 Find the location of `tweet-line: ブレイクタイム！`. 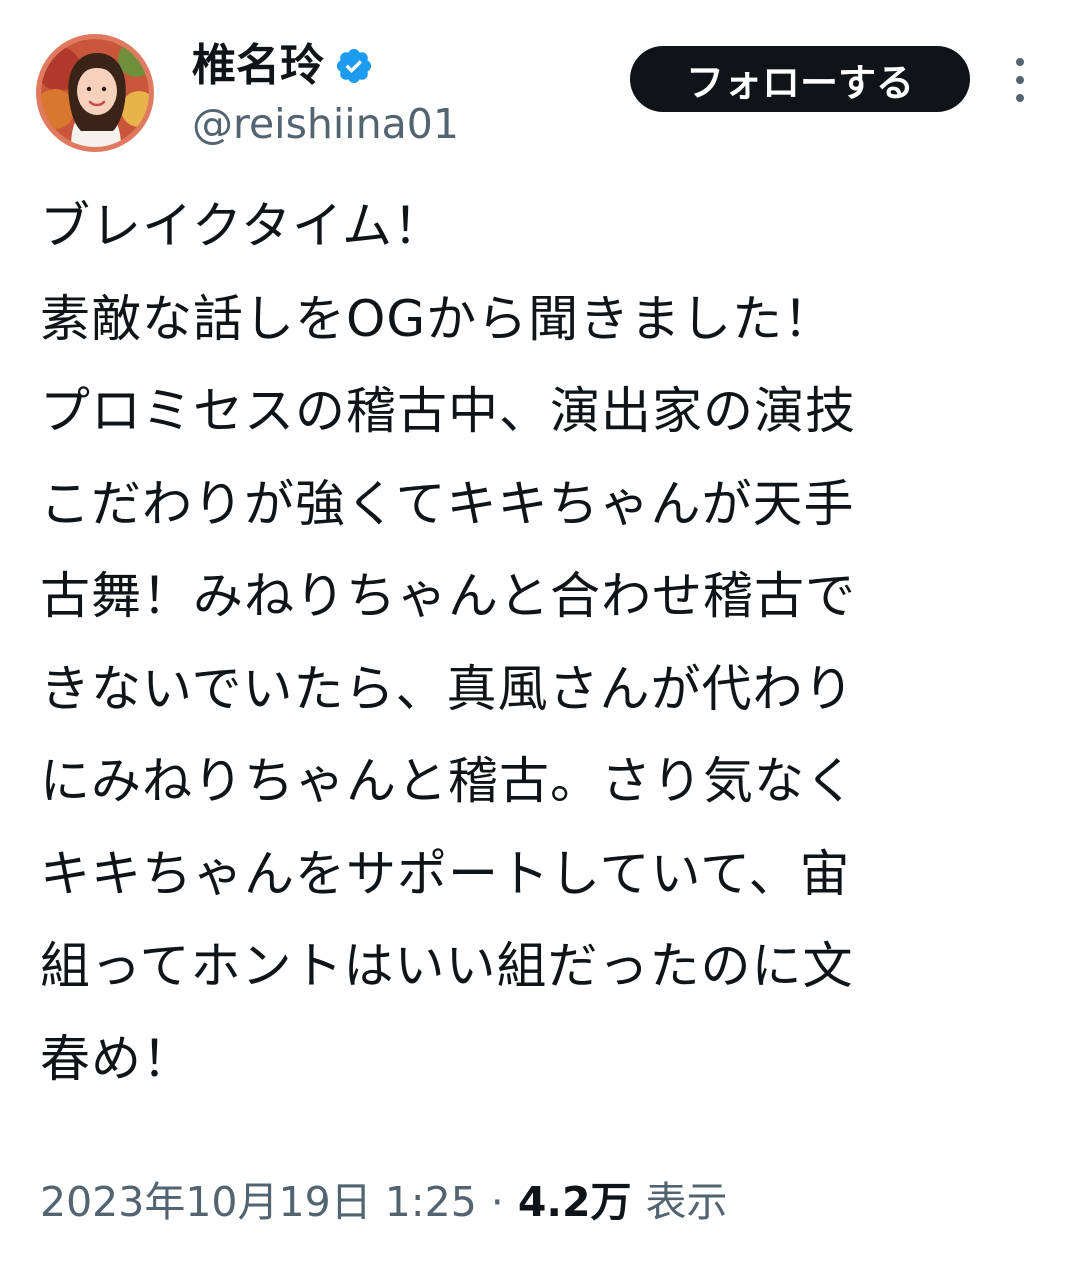

tweet-line: ブレイクタイム！ is located at coordinates (242, 226).